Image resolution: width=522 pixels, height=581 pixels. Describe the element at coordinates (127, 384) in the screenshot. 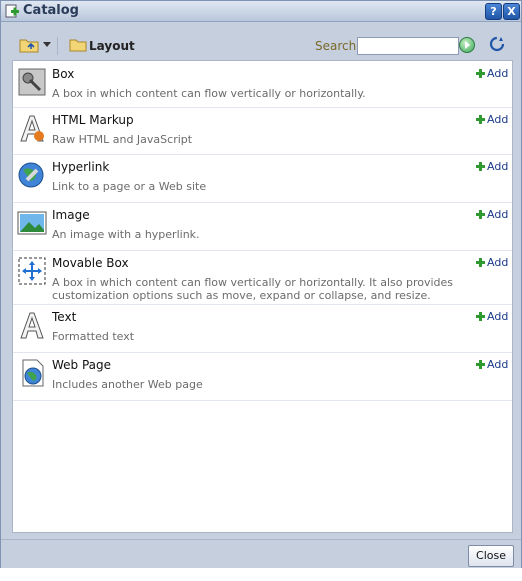

I see `item-description: Includes another Web page` at that location.